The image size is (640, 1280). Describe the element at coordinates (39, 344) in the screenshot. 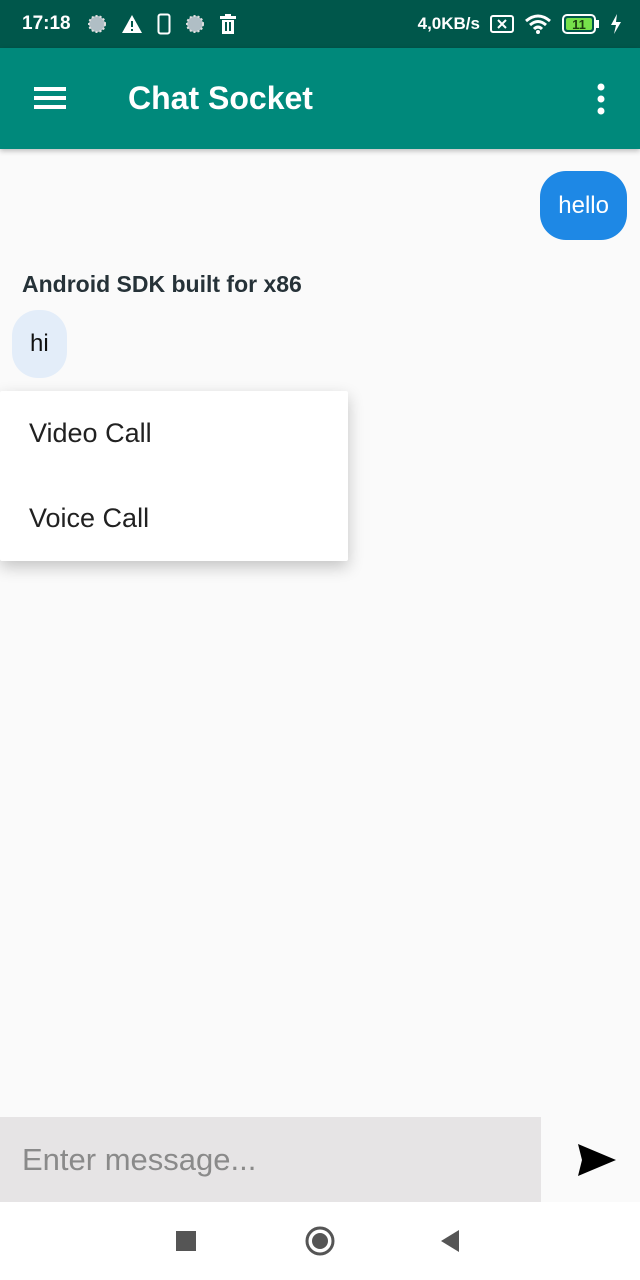

I see `incoming-message-bubble: hi` at that location.